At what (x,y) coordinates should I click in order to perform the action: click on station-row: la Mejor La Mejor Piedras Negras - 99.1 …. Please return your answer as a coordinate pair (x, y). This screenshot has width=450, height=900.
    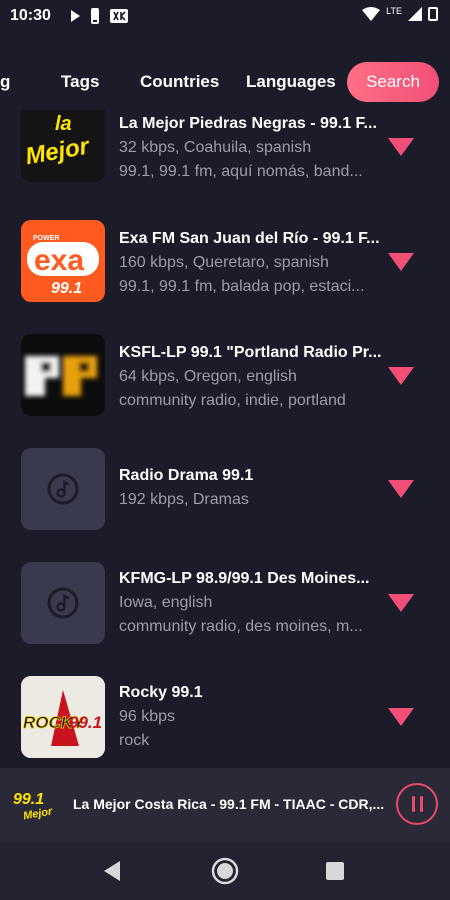
    Looking at the image, I should click on (225, 160).